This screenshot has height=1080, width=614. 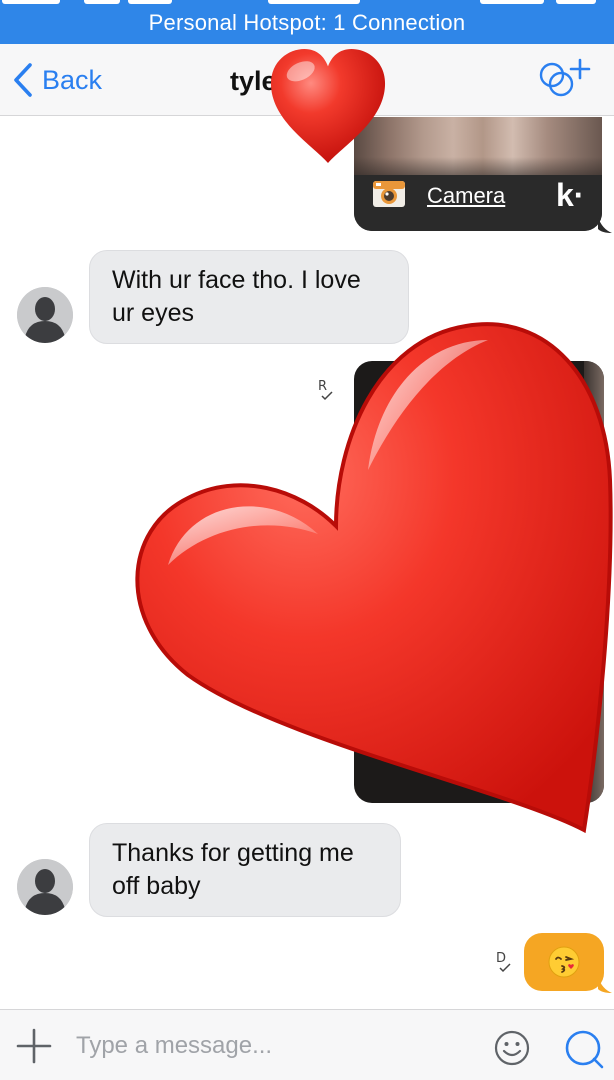 What do you see at coordinates (389, 194) in the screenshot?
I see `camera-icon` at bounding box center [389, 194].